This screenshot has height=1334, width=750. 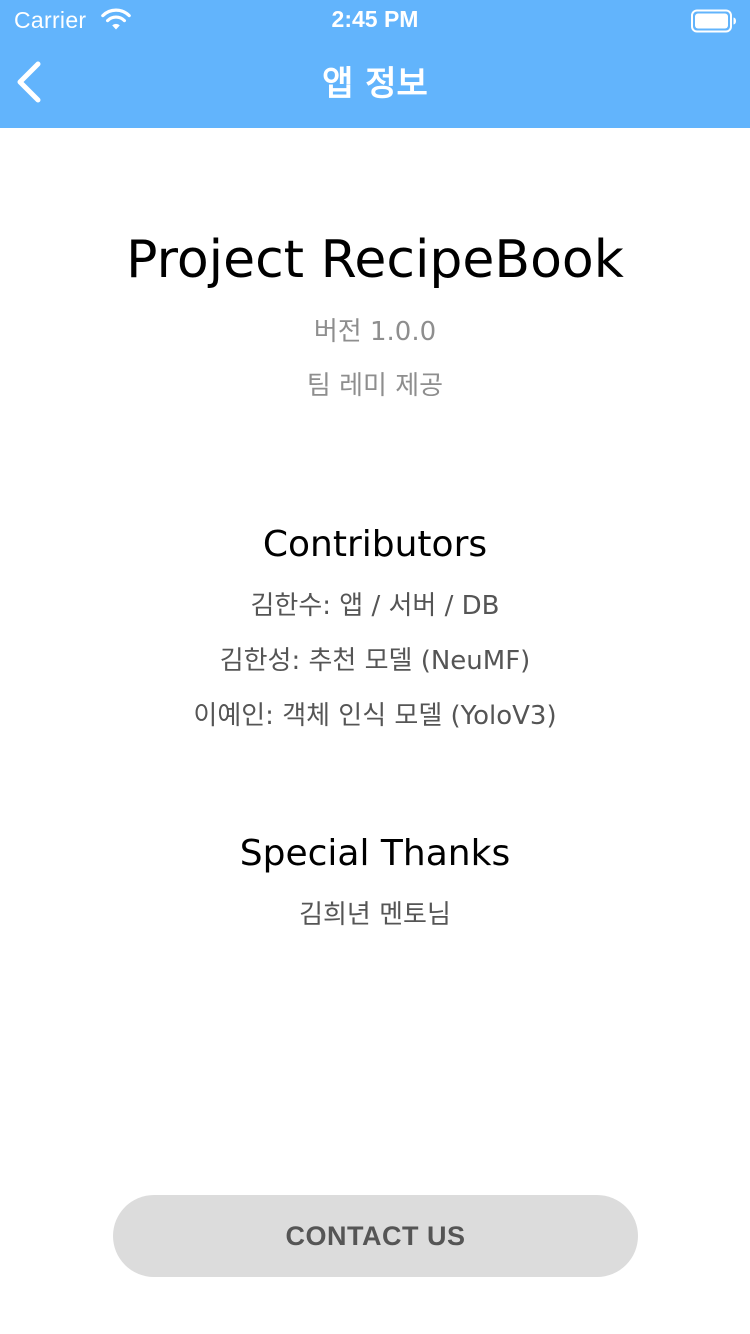 What do you see at coordinates (375, 606) in the screenshot?
I see `contributor-item: 김한수: 앱 / 서버 / DB` at bounding box center [375, 606].